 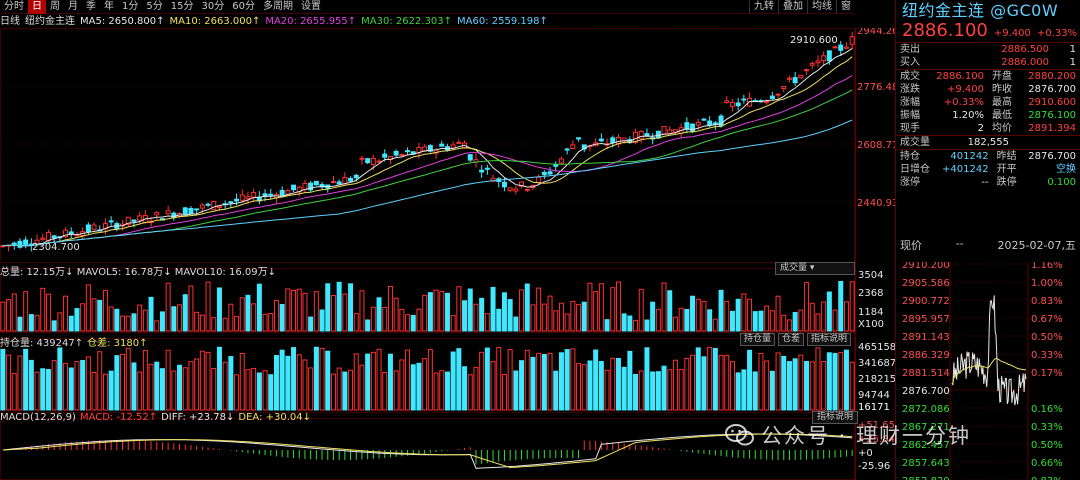 I want to click on oi-diff: 仓差: 3180↑, so click(x=117, y=343).